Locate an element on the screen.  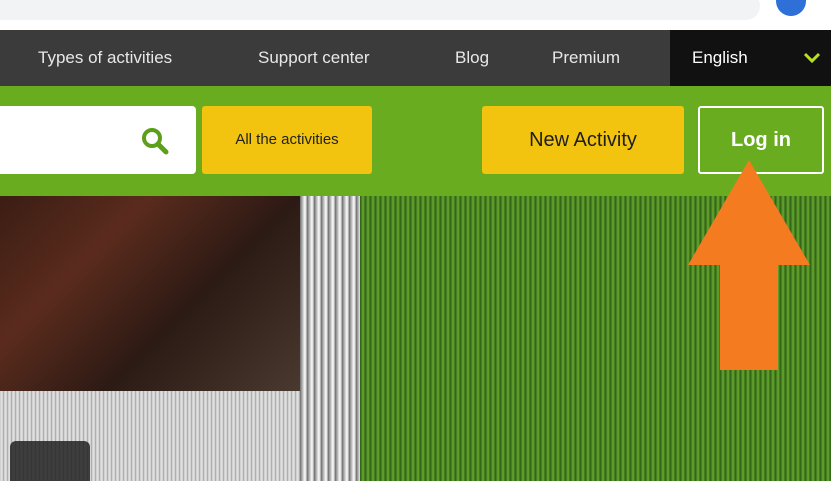
language-label: English is located at coordinates (720, 57).